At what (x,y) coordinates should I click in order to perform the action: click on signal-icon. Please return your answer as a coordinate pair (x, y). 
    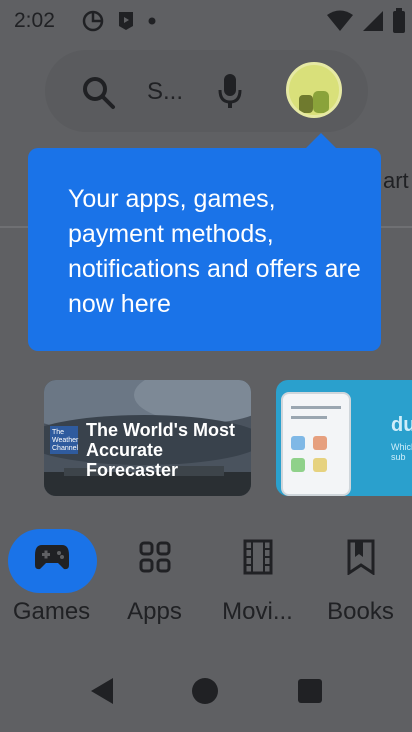
    Looking at the image, I should click on (373, 21).